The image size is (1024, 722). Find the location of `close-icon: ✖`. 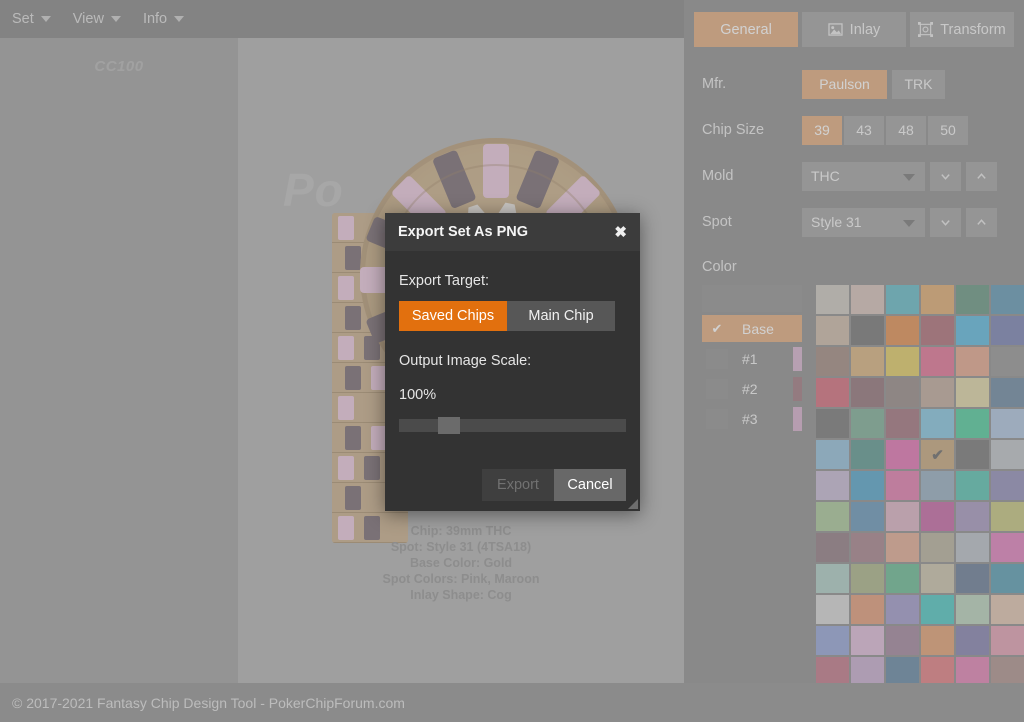

close-icon: ✖ is located at coordinates (620, 232).